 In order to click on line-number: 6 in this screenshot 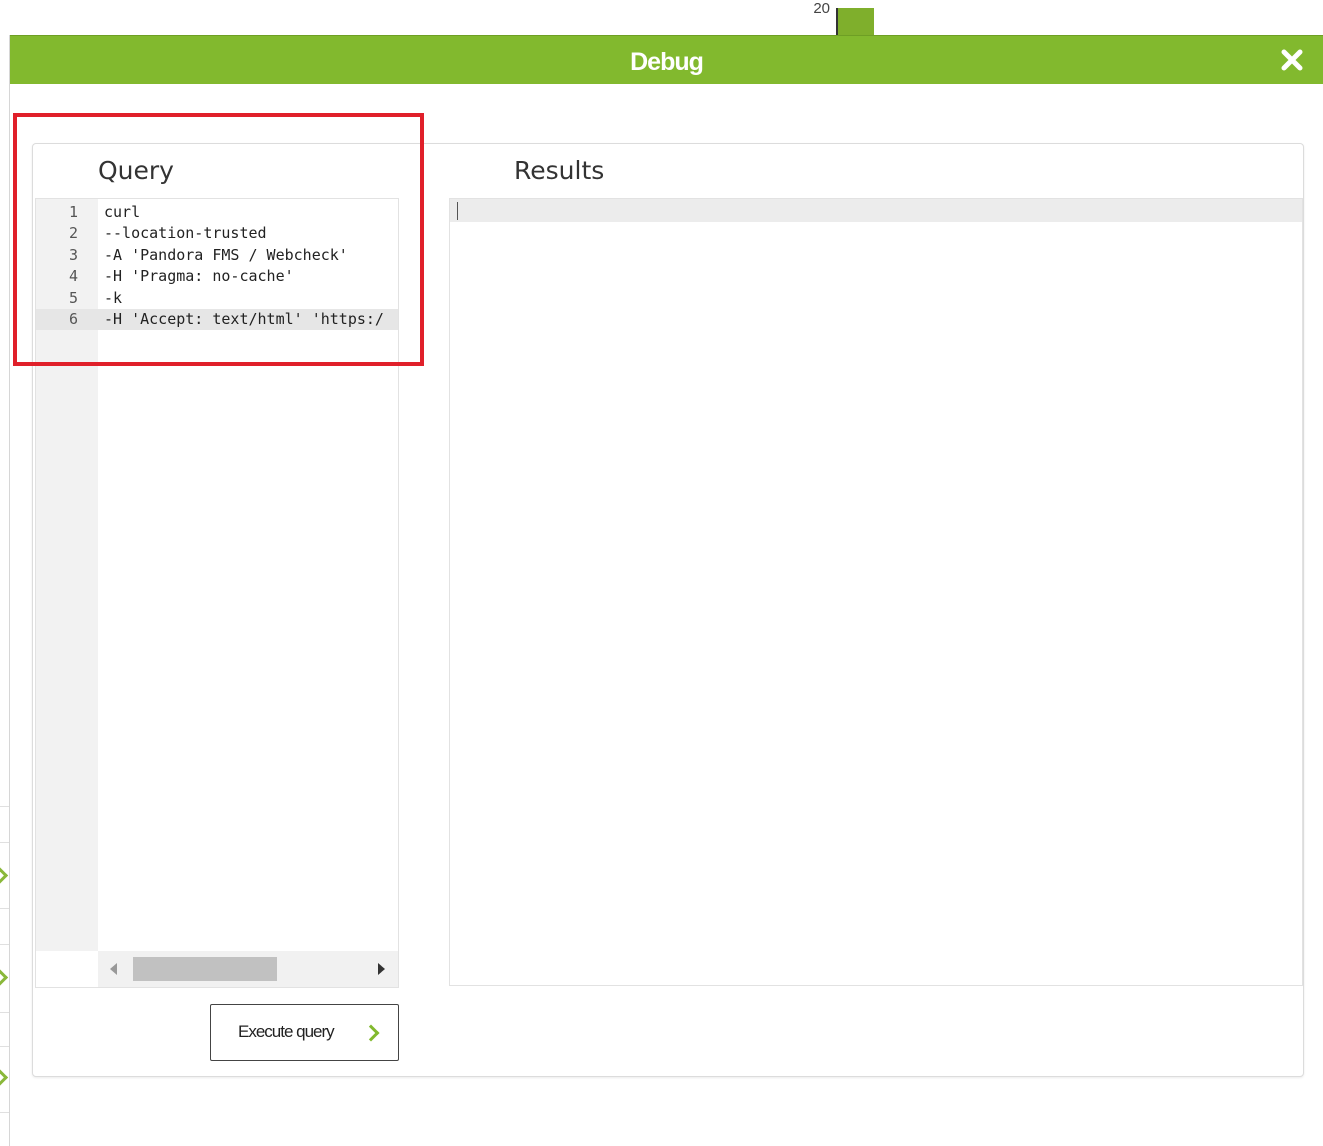, I will do `click(73, 318)`.